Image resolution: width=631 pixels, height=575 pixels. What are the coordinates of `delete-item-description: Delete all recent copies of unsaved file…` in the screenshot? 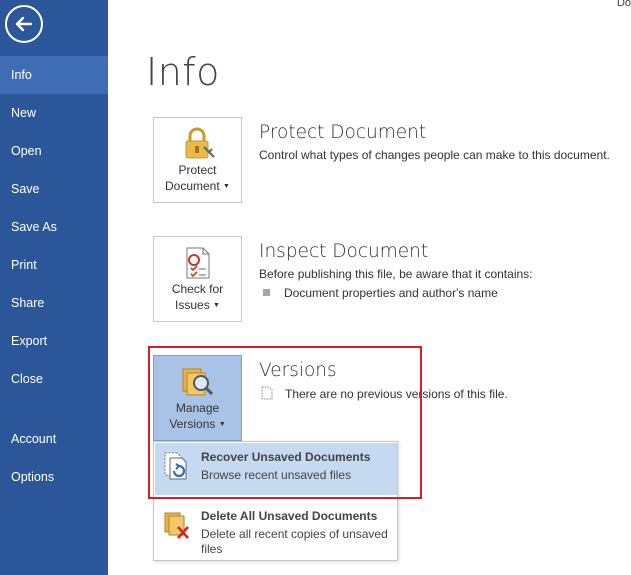 It's located at (294, 541).